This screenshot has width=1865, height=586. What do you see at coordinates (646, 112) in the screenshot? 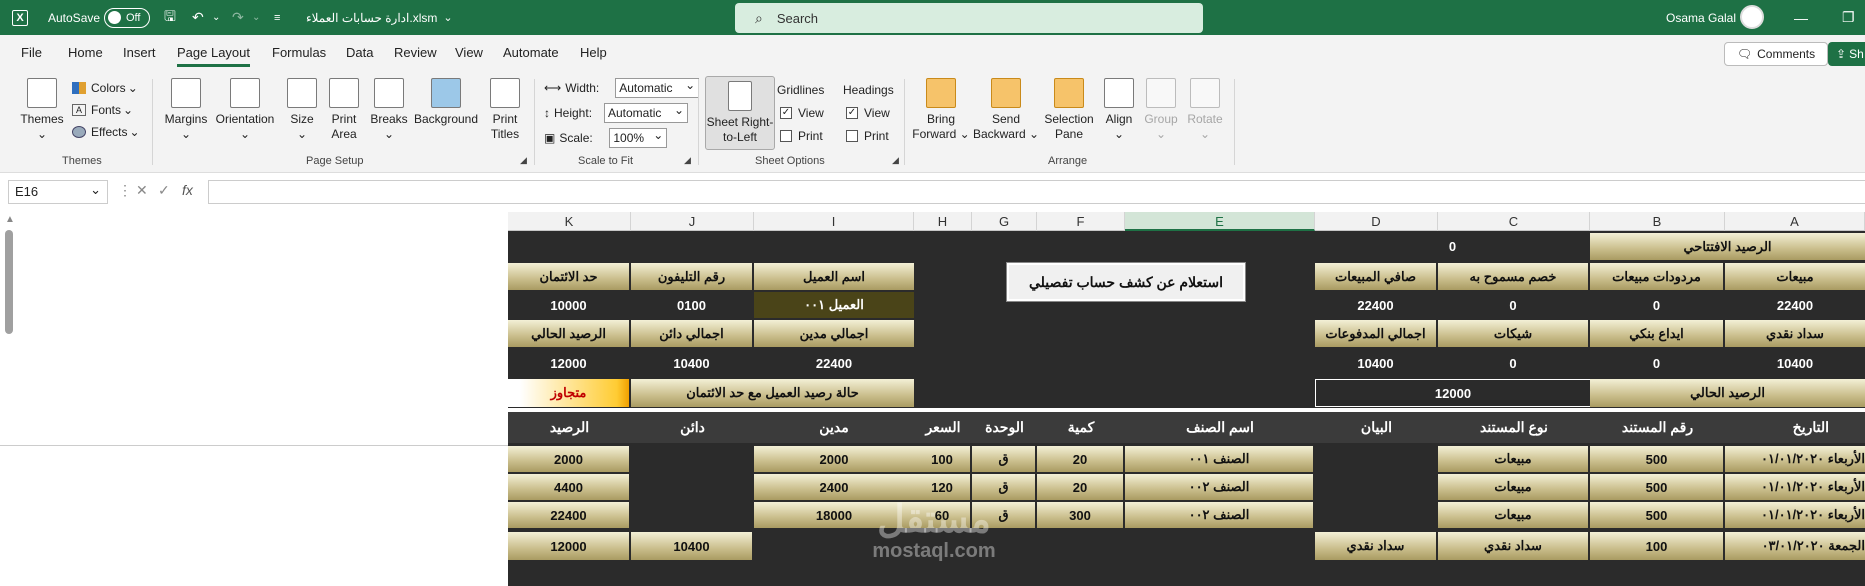
I see `height-select: Automatic` at bounding box center [646, 112].